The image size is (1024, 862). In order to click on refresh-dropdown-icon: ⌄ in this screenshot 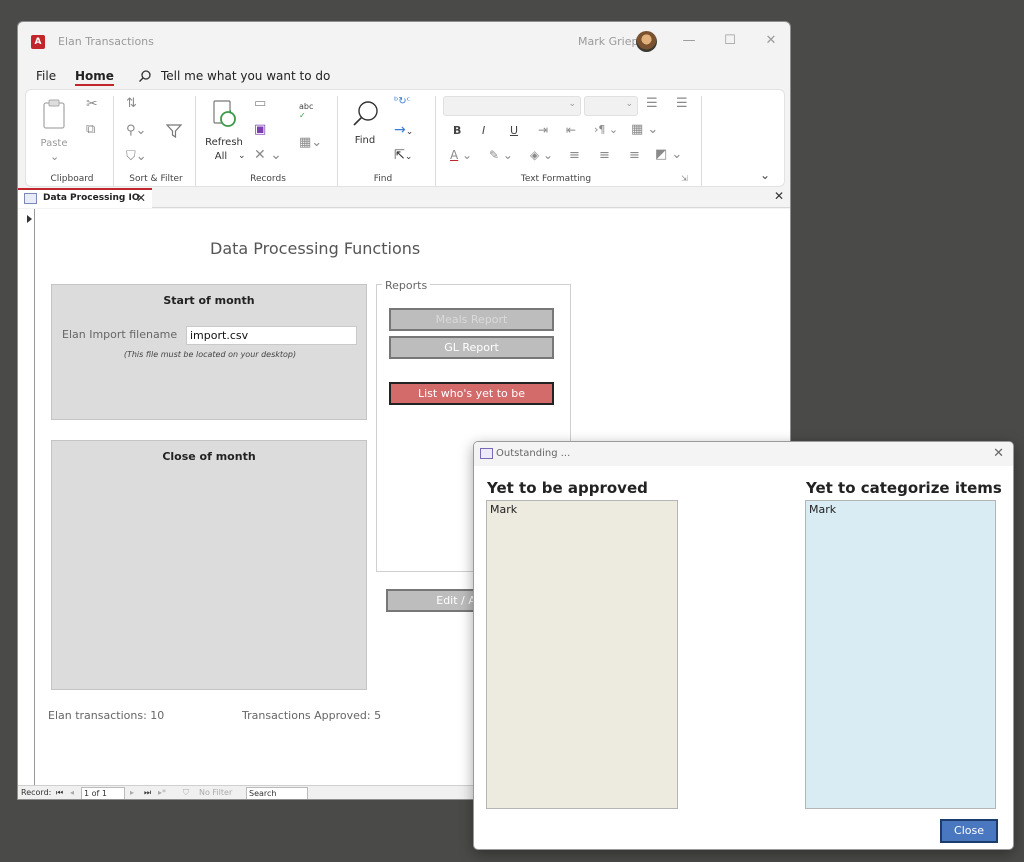, I will do `click(242, 156)`.